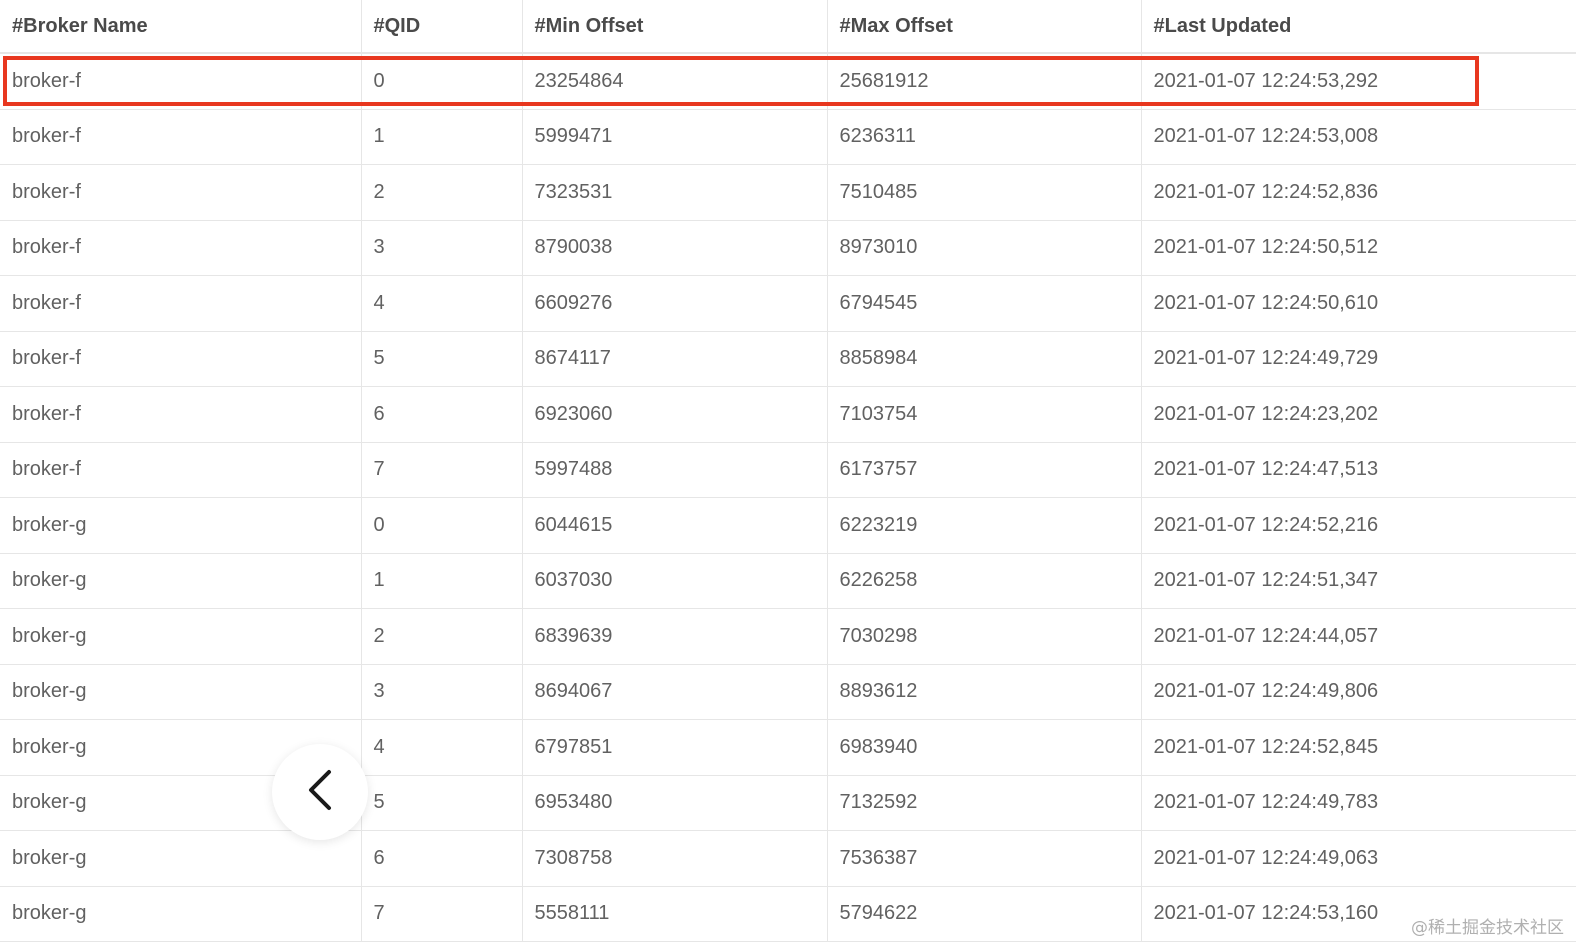  Describe the element at coordinates (984, 525) in the screenshot. I see `max-offset-cell: 6223219` at that location.